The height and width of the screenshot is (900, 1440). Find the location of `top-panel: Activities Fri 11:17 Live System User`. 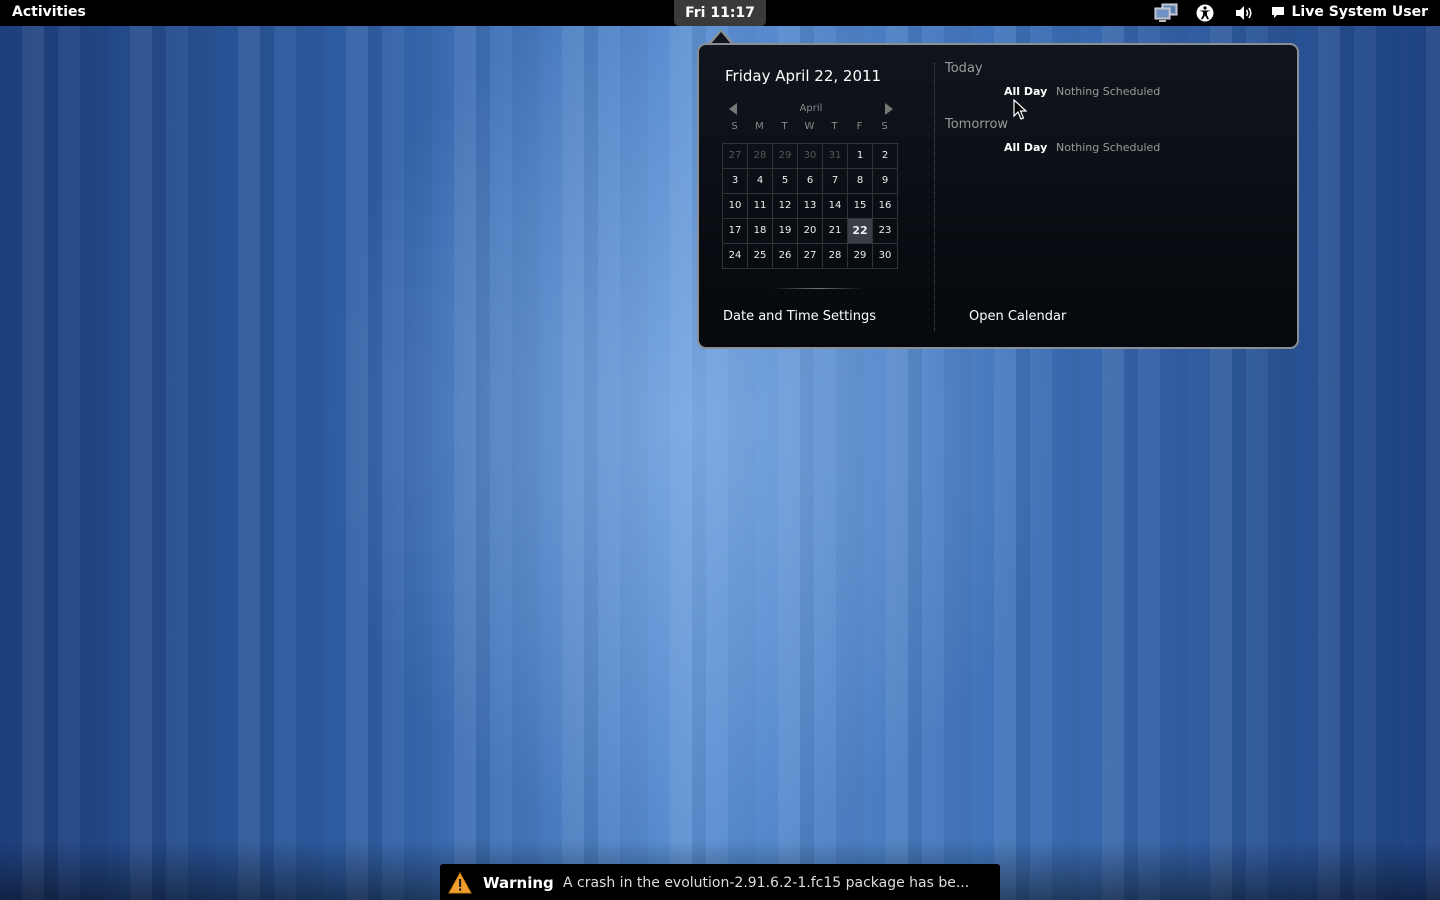

top-panel: Activities Fri 11:17 Live System User is located at coordinates (720, 13).